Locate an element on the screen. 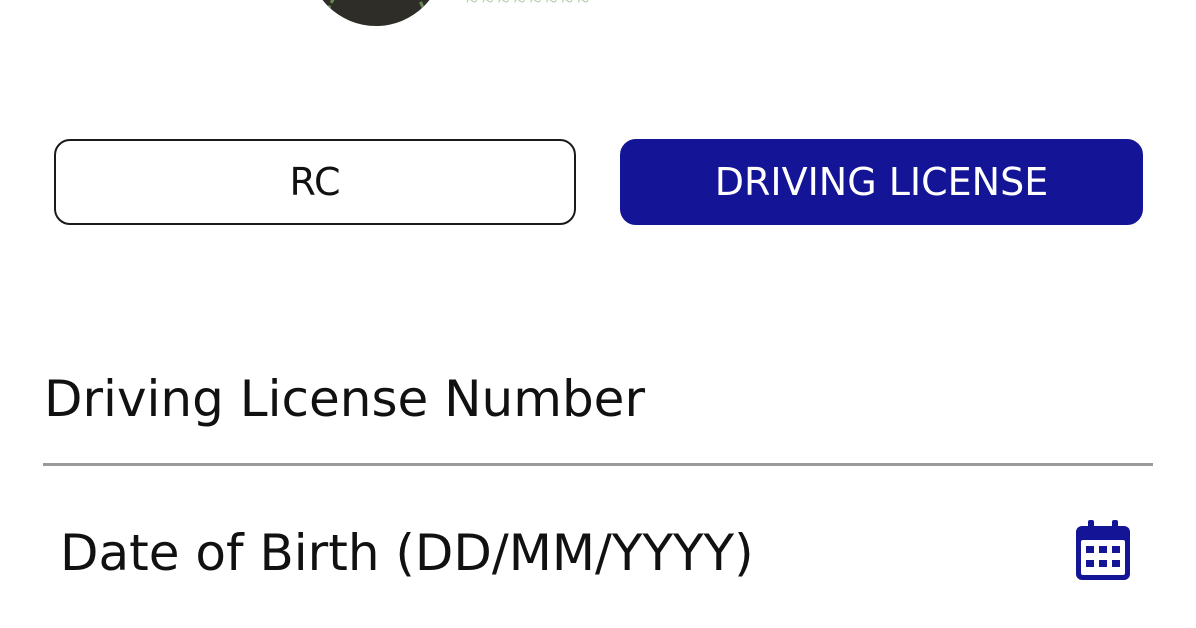 The width and height of the screenshot is (1196, 628). license-number-underline is located at coordinates (598, 464).